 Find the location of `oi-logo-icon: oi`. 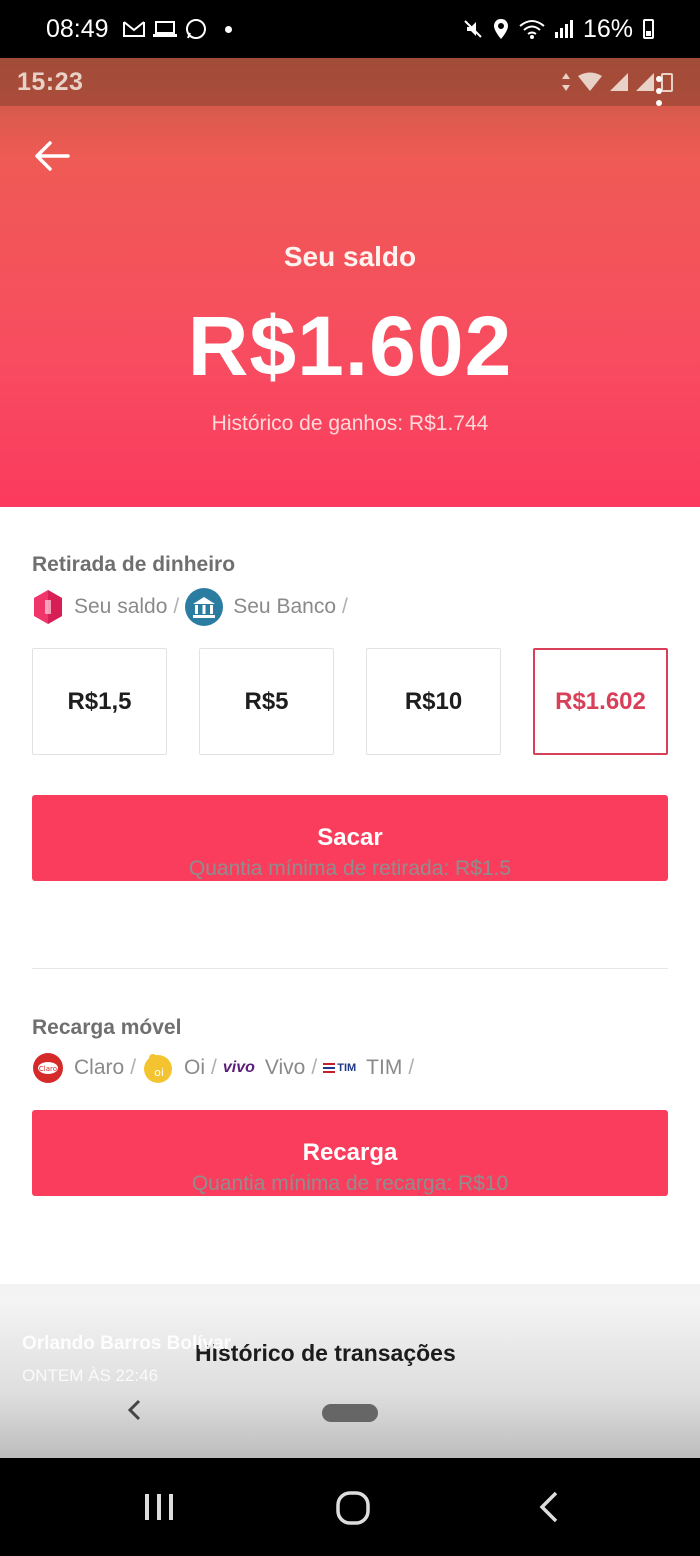

oi-logo-icon: oi is located at coordinates (158, 1068).